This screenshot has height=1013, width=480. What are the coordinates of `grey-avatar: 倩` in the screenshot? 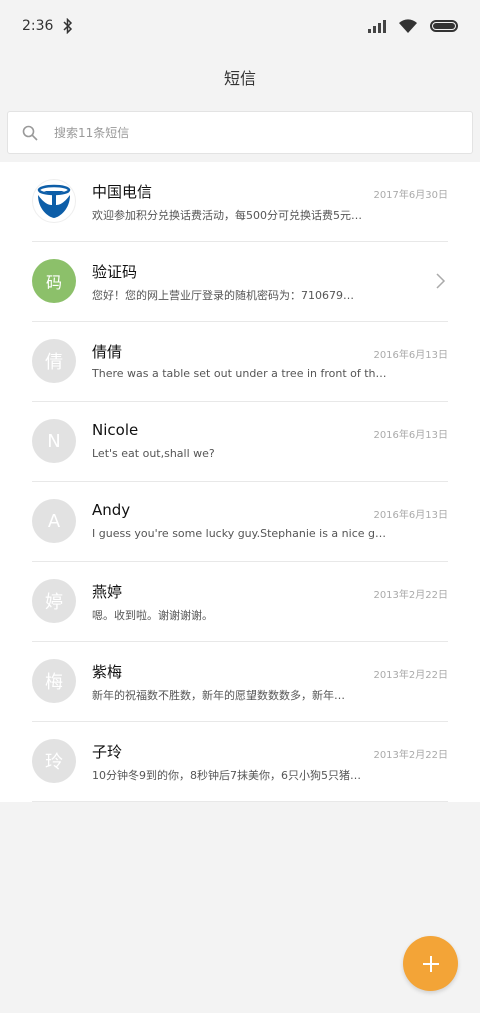 It's located at (54, 361).